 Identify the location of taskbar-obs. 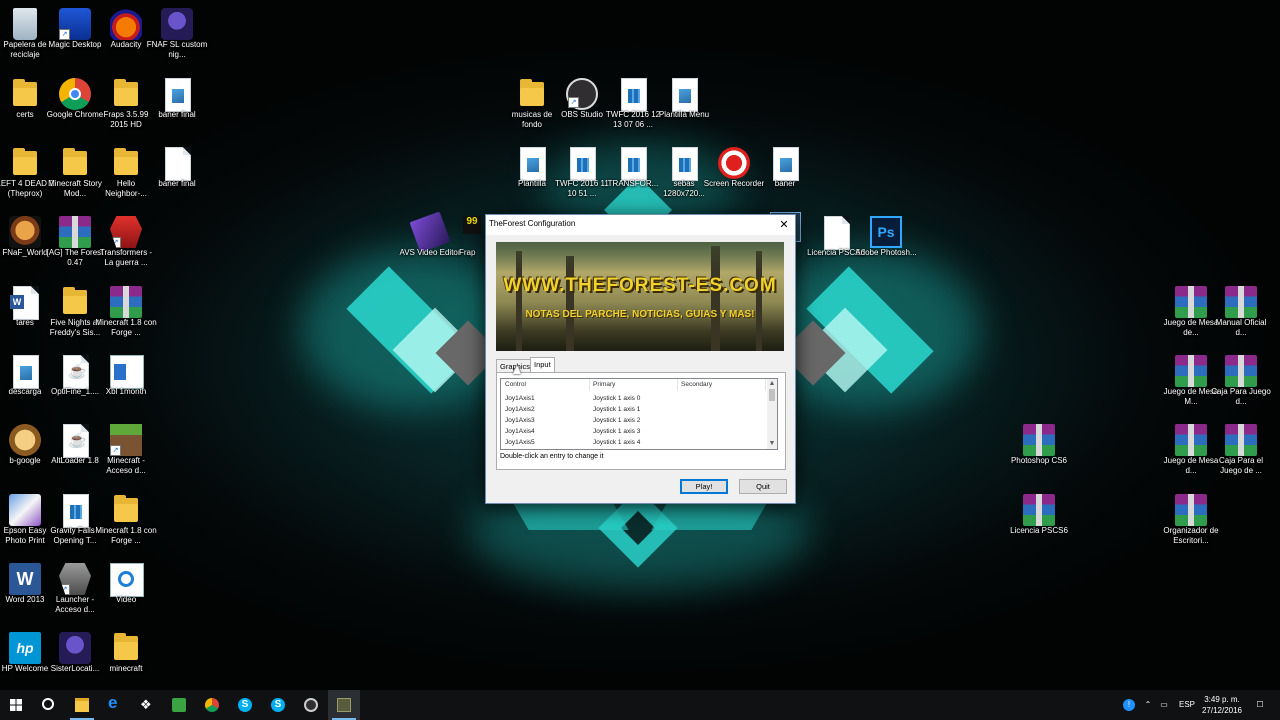
(311, 705).